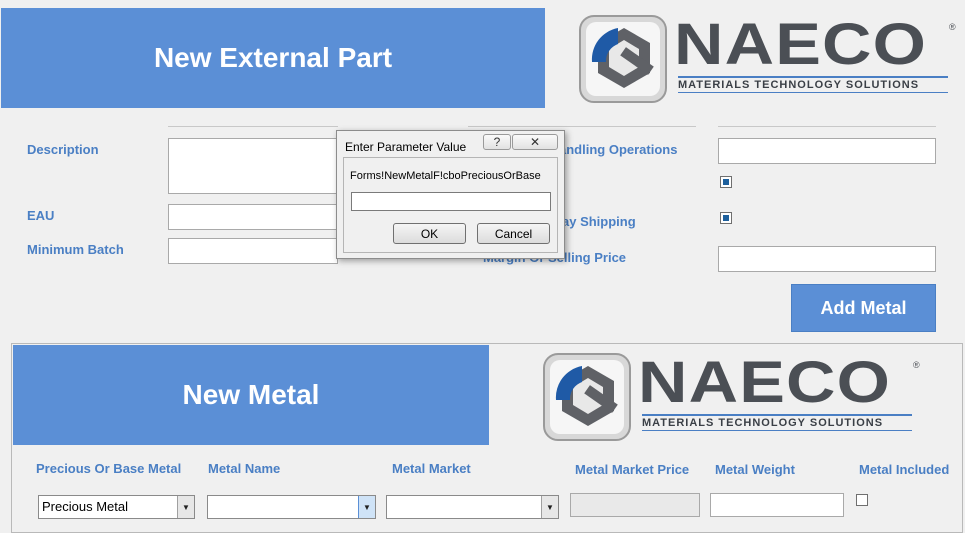 The height and width of the screenshot is (533, 965). I want to click on margin-selling-price-input, so click(827, 259).